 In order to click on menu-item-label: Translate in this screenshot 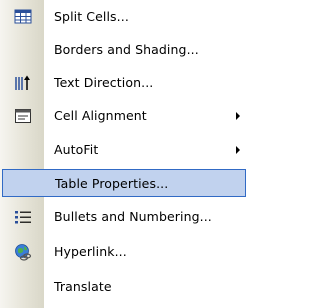, I will do `click(83, 286)`.